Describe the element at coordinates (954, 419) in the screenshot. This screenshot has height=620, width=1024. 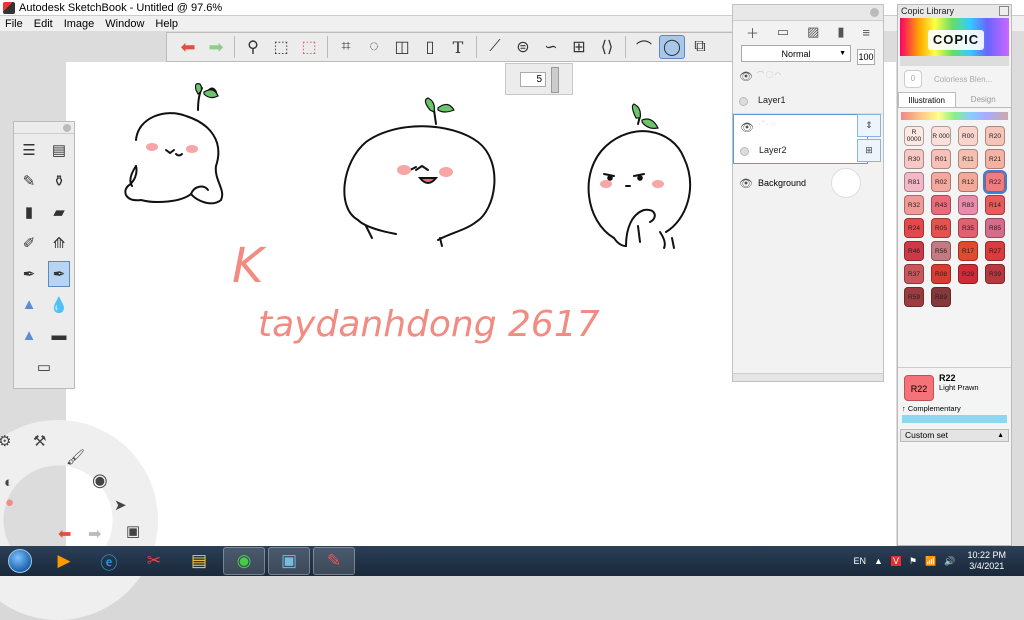
I see `complementary-swatch` at that location.